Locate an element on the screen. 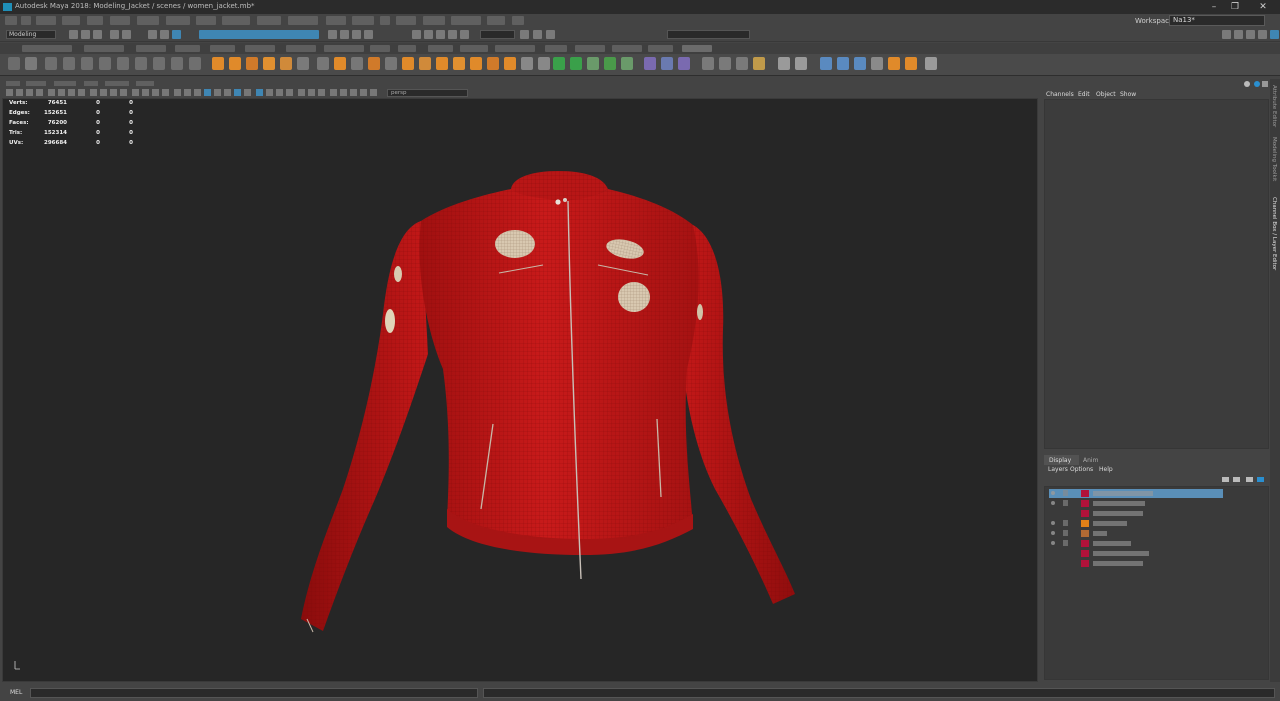 The image size is (1280, 701). workspace-select: Na13* is located at coordinates (1217, 20).